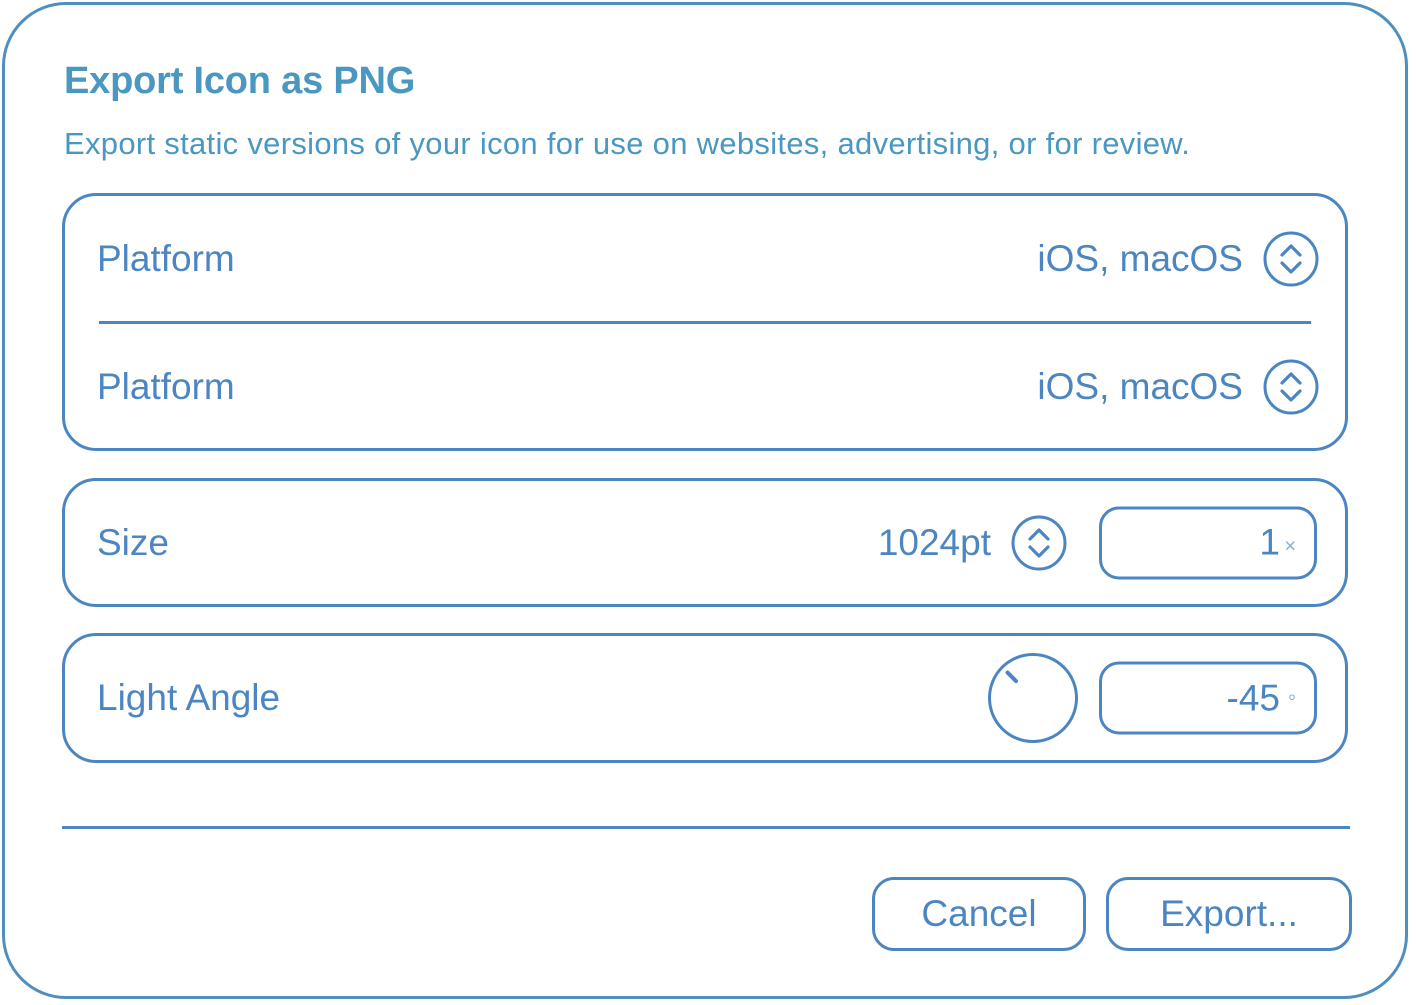  Describe the element at coordinates (706, 827) in the screenshot. I see `footer-divider` at that location.